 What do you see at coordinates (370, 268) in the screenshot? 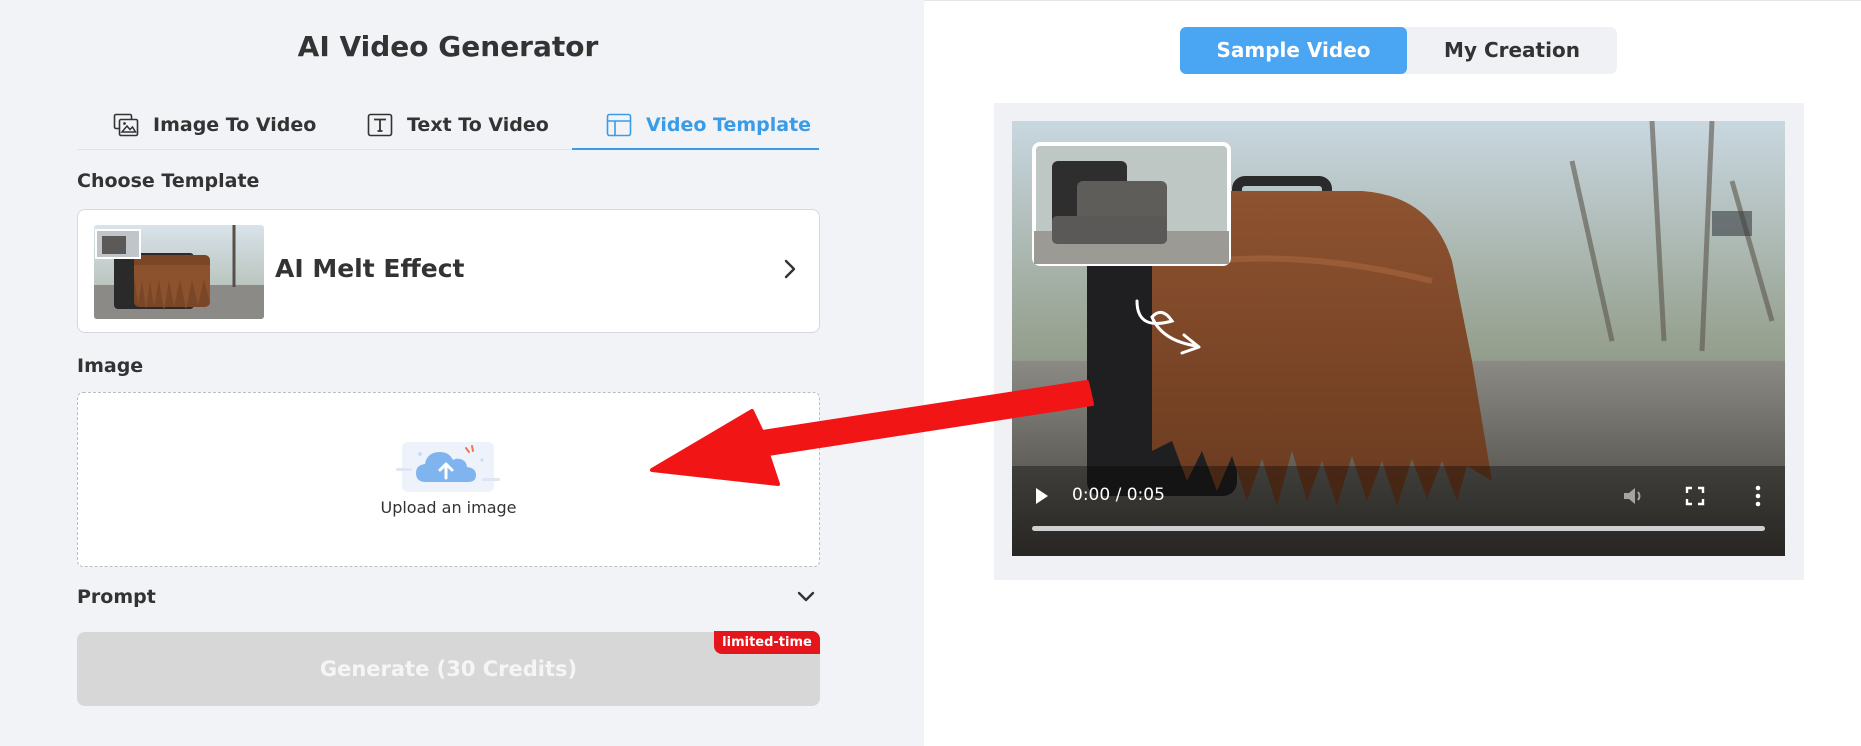
I see `template-name: AI Melt Effect` at bounding box center [370, 268].